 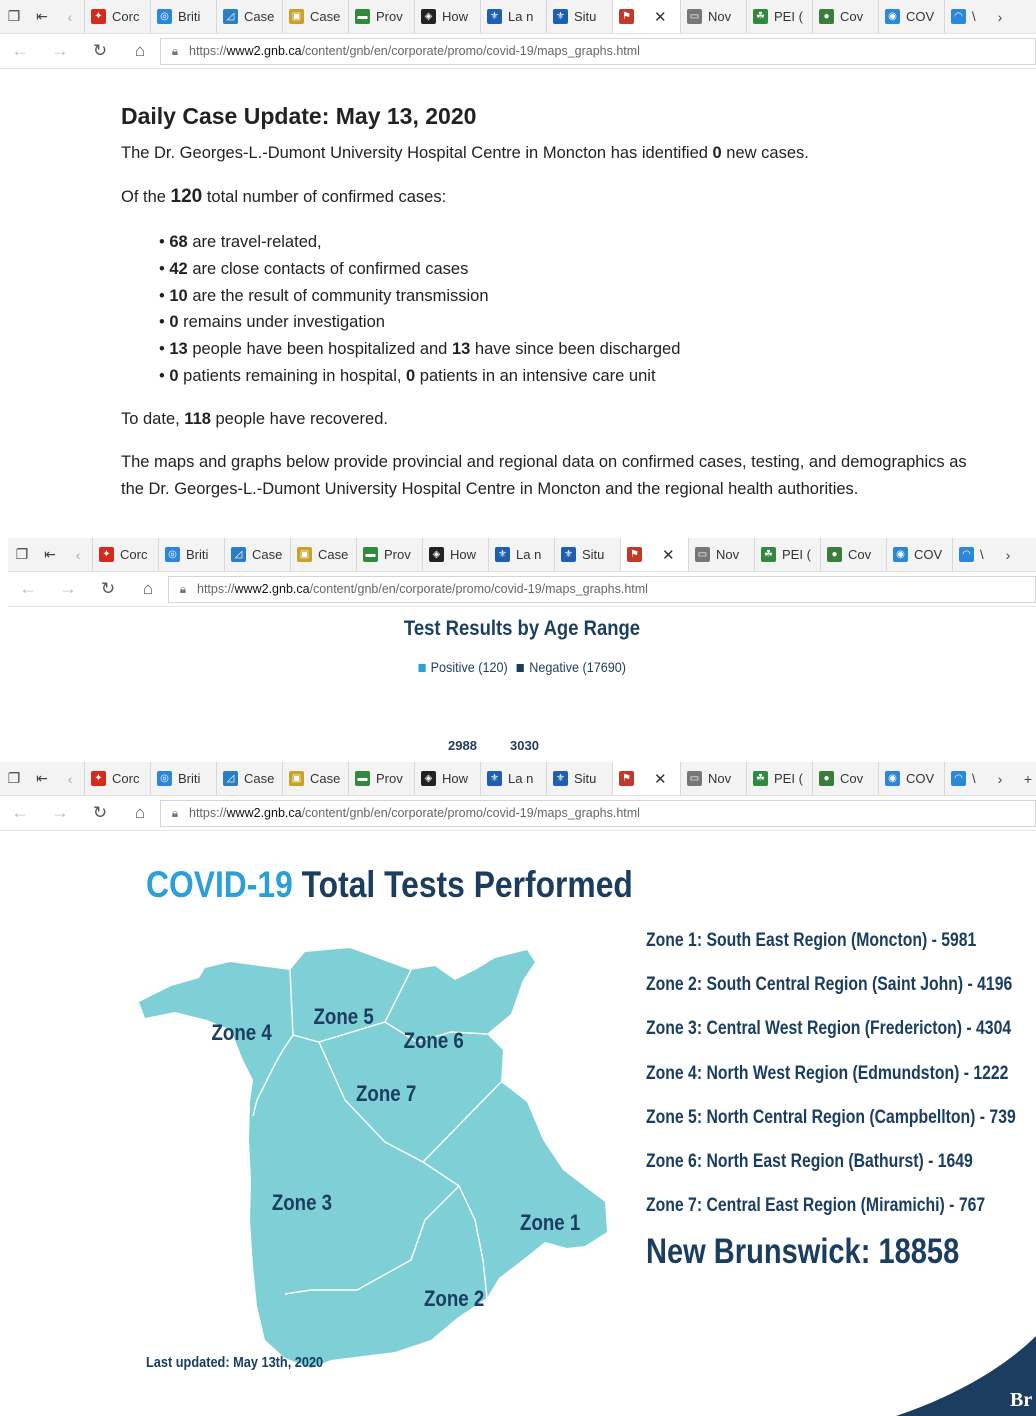 I want to click on item-number: 13, so click(x=178, y=349).